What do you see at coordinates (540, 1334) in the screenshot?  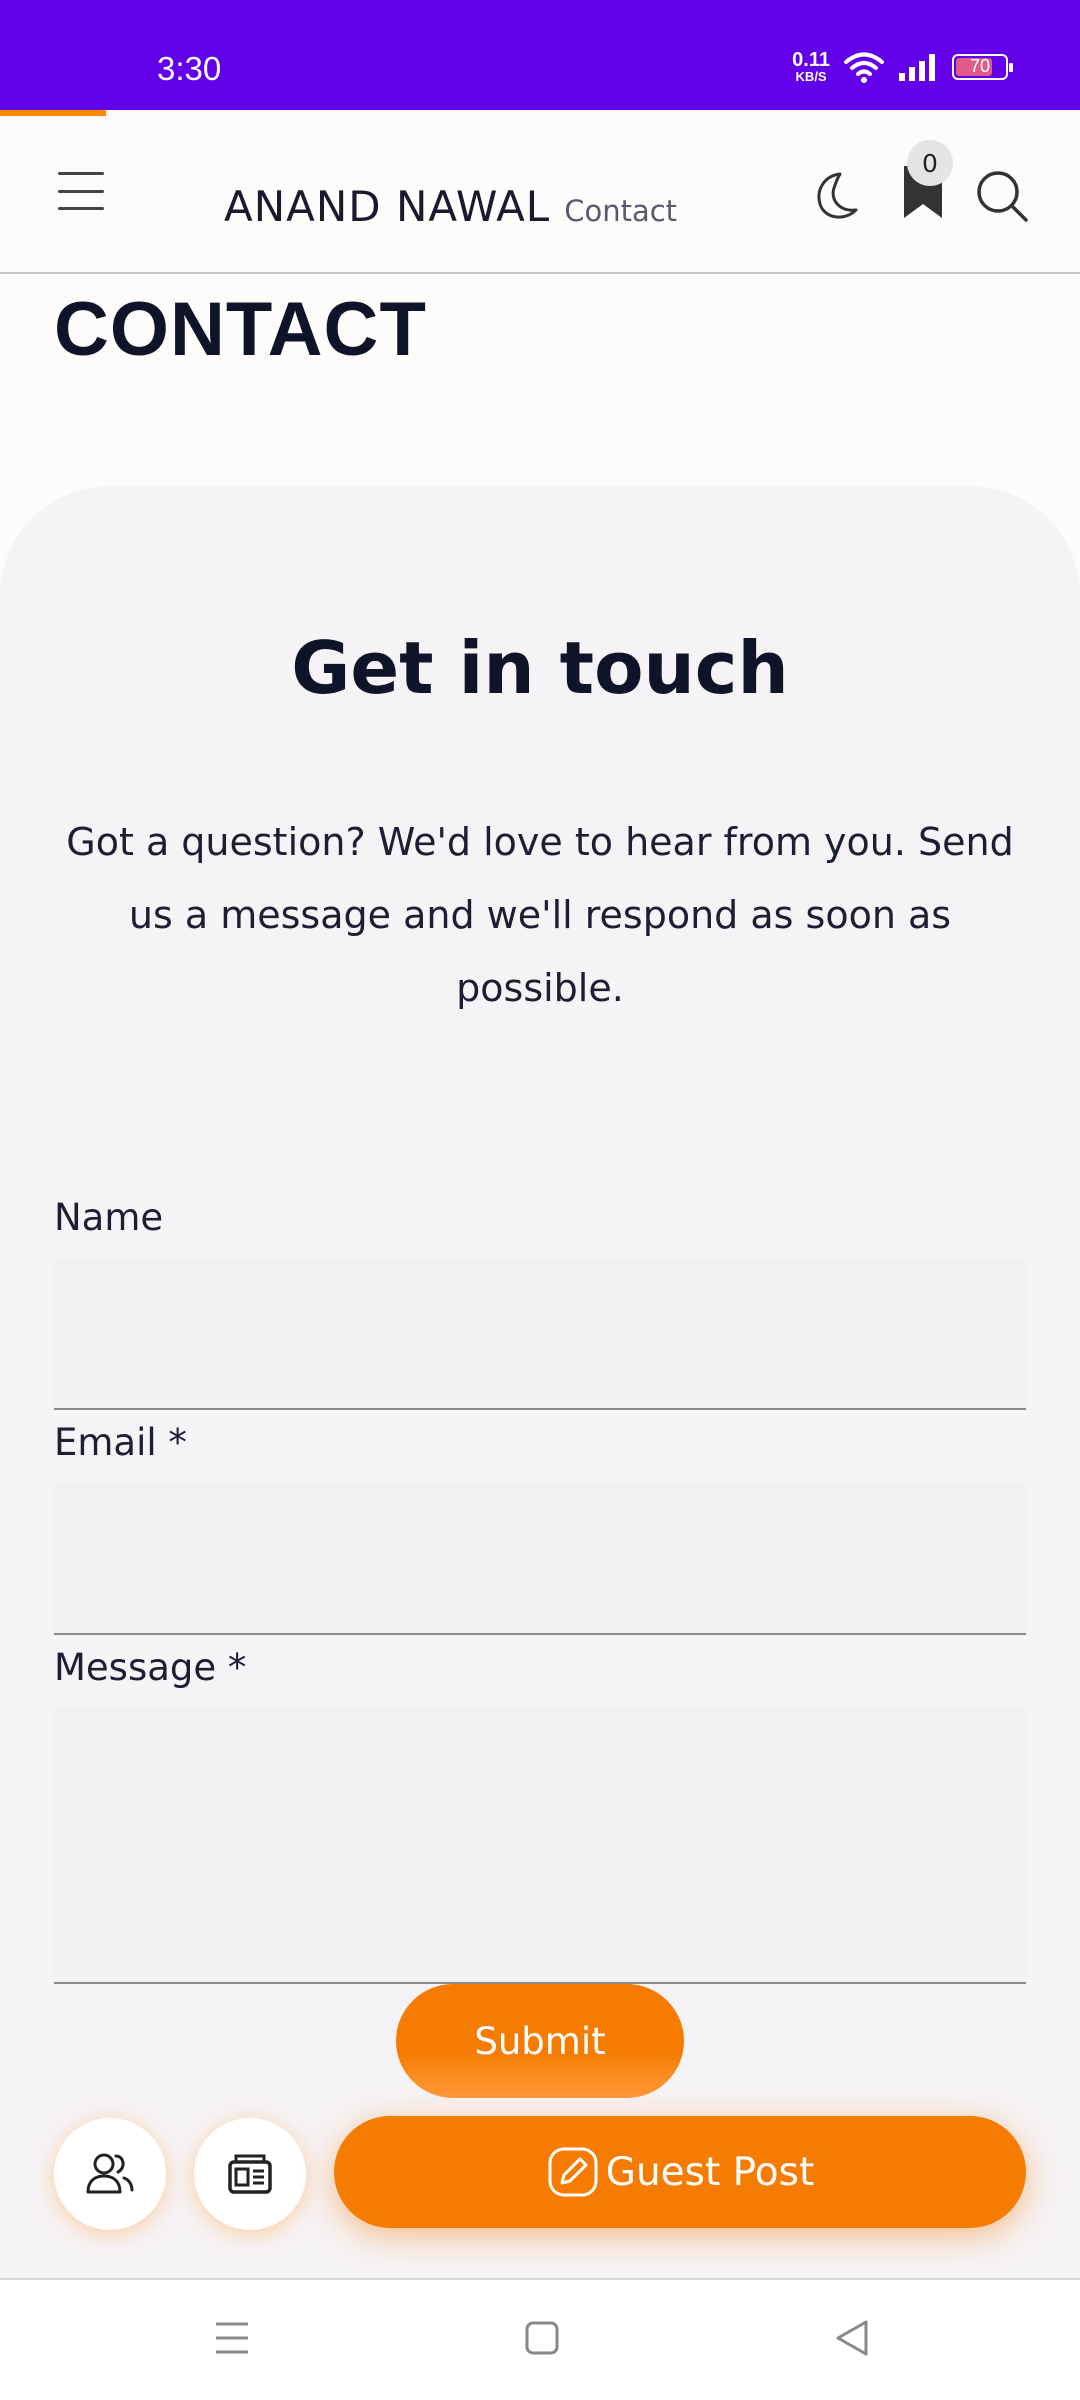 I see `name-field` at bounding box center [540, 1334].